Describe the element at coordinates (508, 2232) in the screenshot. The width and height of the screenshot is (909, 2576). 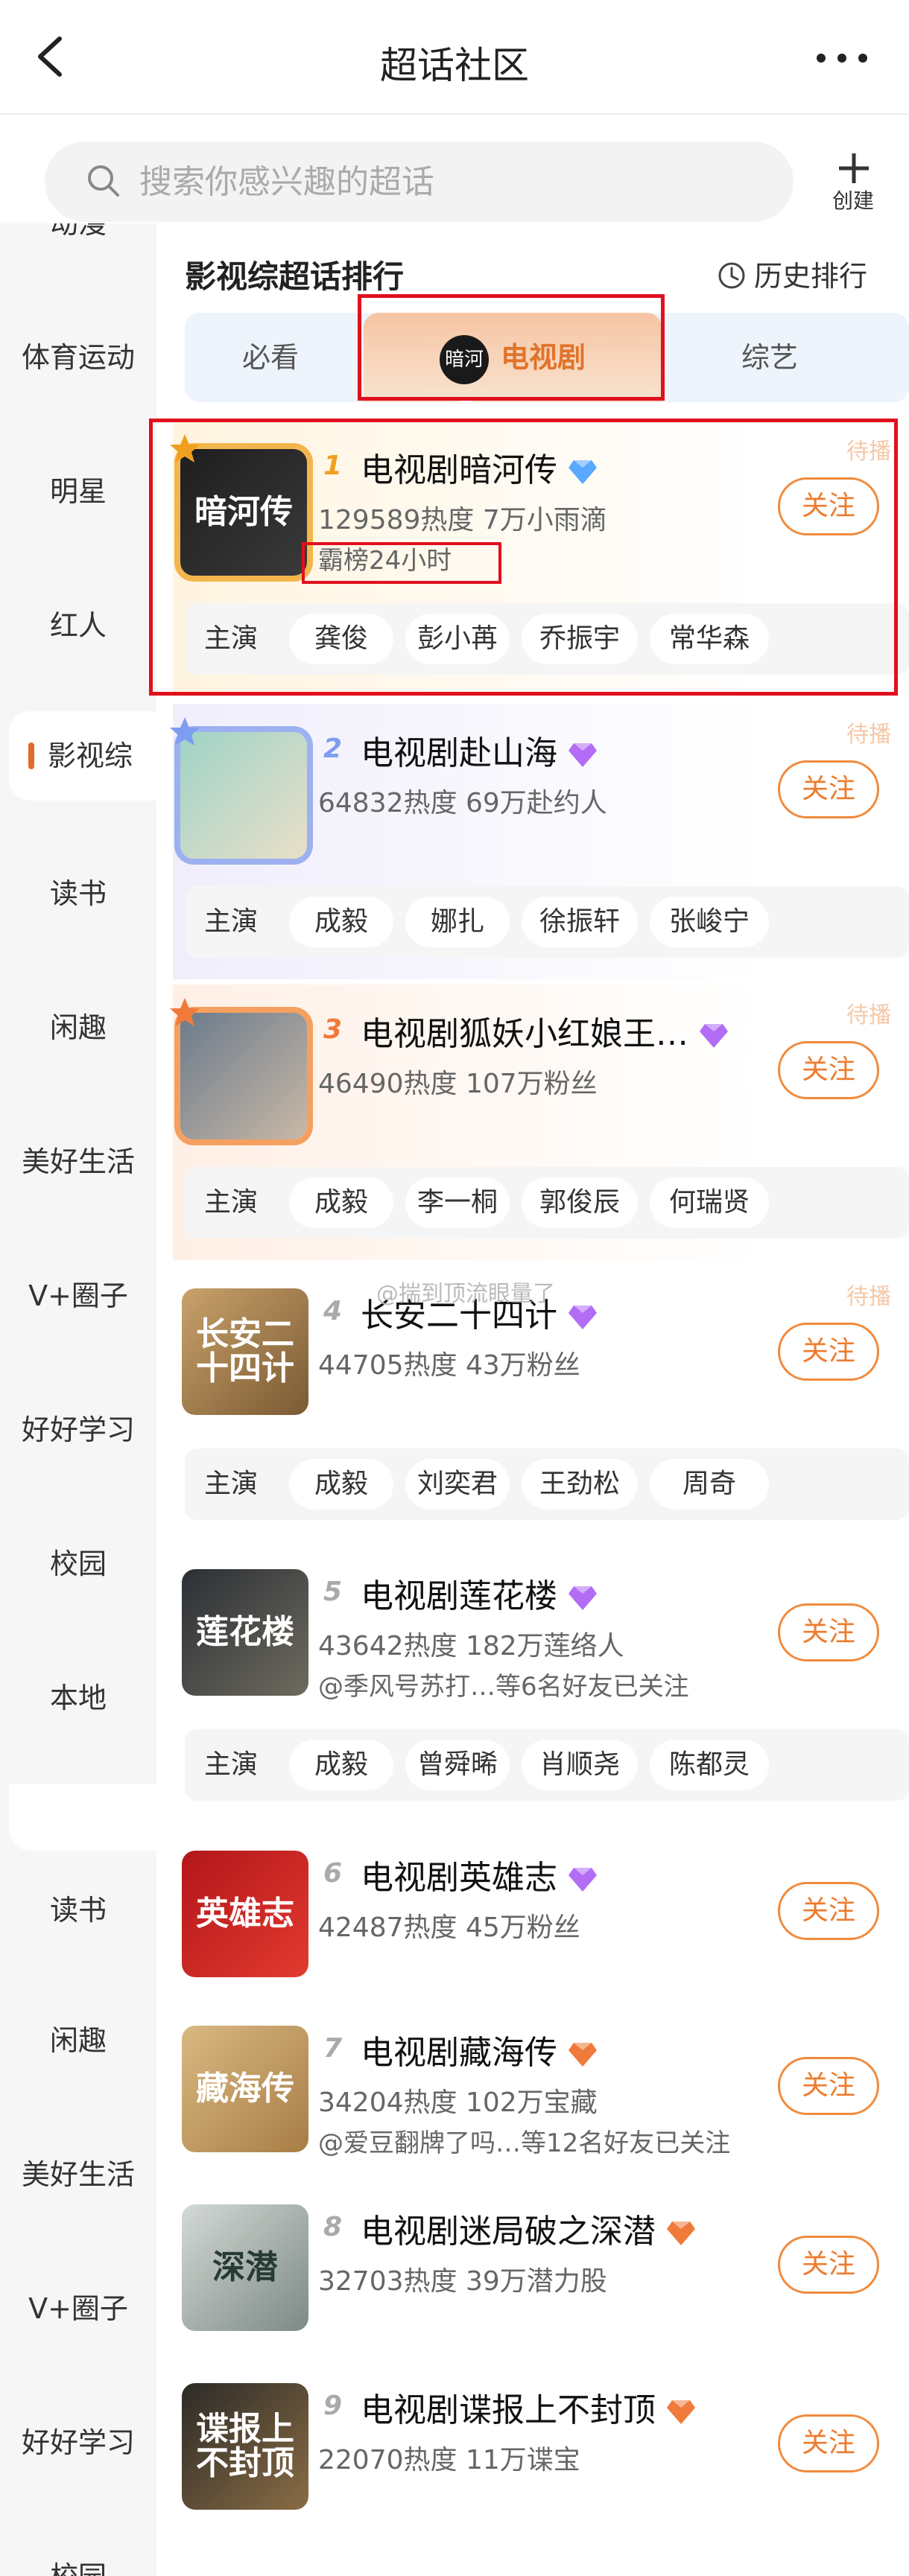
I see `topic-name-text: 电视剧迷局破之深潜` at that location.